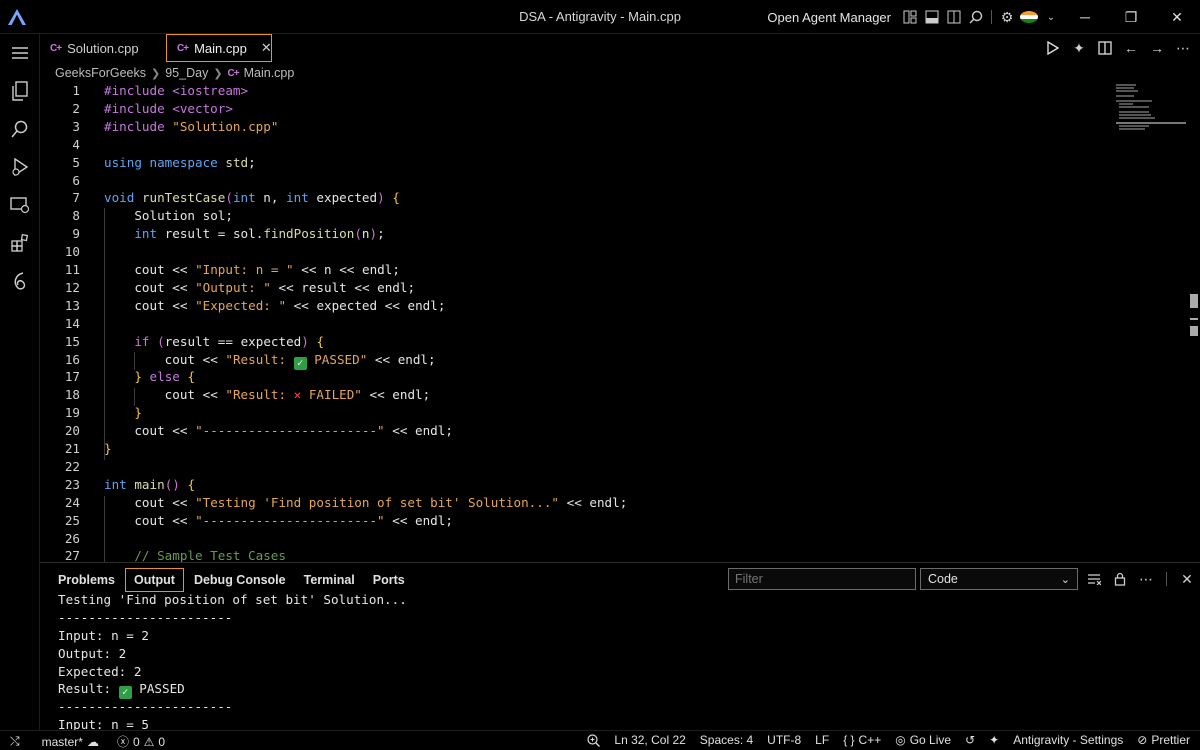 The width and height of the screenshot is (1200, 750). Describe the element at coordinates (240, 580) in the screenshot. I see `tab-debug-console: Debug Console` at that location.